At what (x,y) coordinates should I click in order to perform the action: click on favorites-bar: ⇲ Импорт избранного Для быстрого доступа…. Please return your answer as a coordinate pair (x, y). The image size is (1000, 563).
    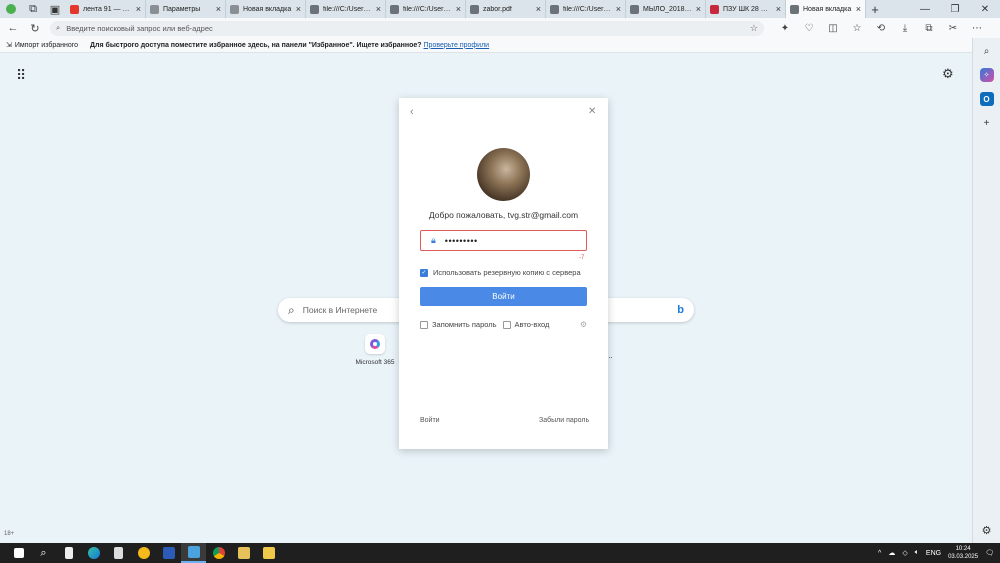
    Looking at the image, I should click on (486, 45).